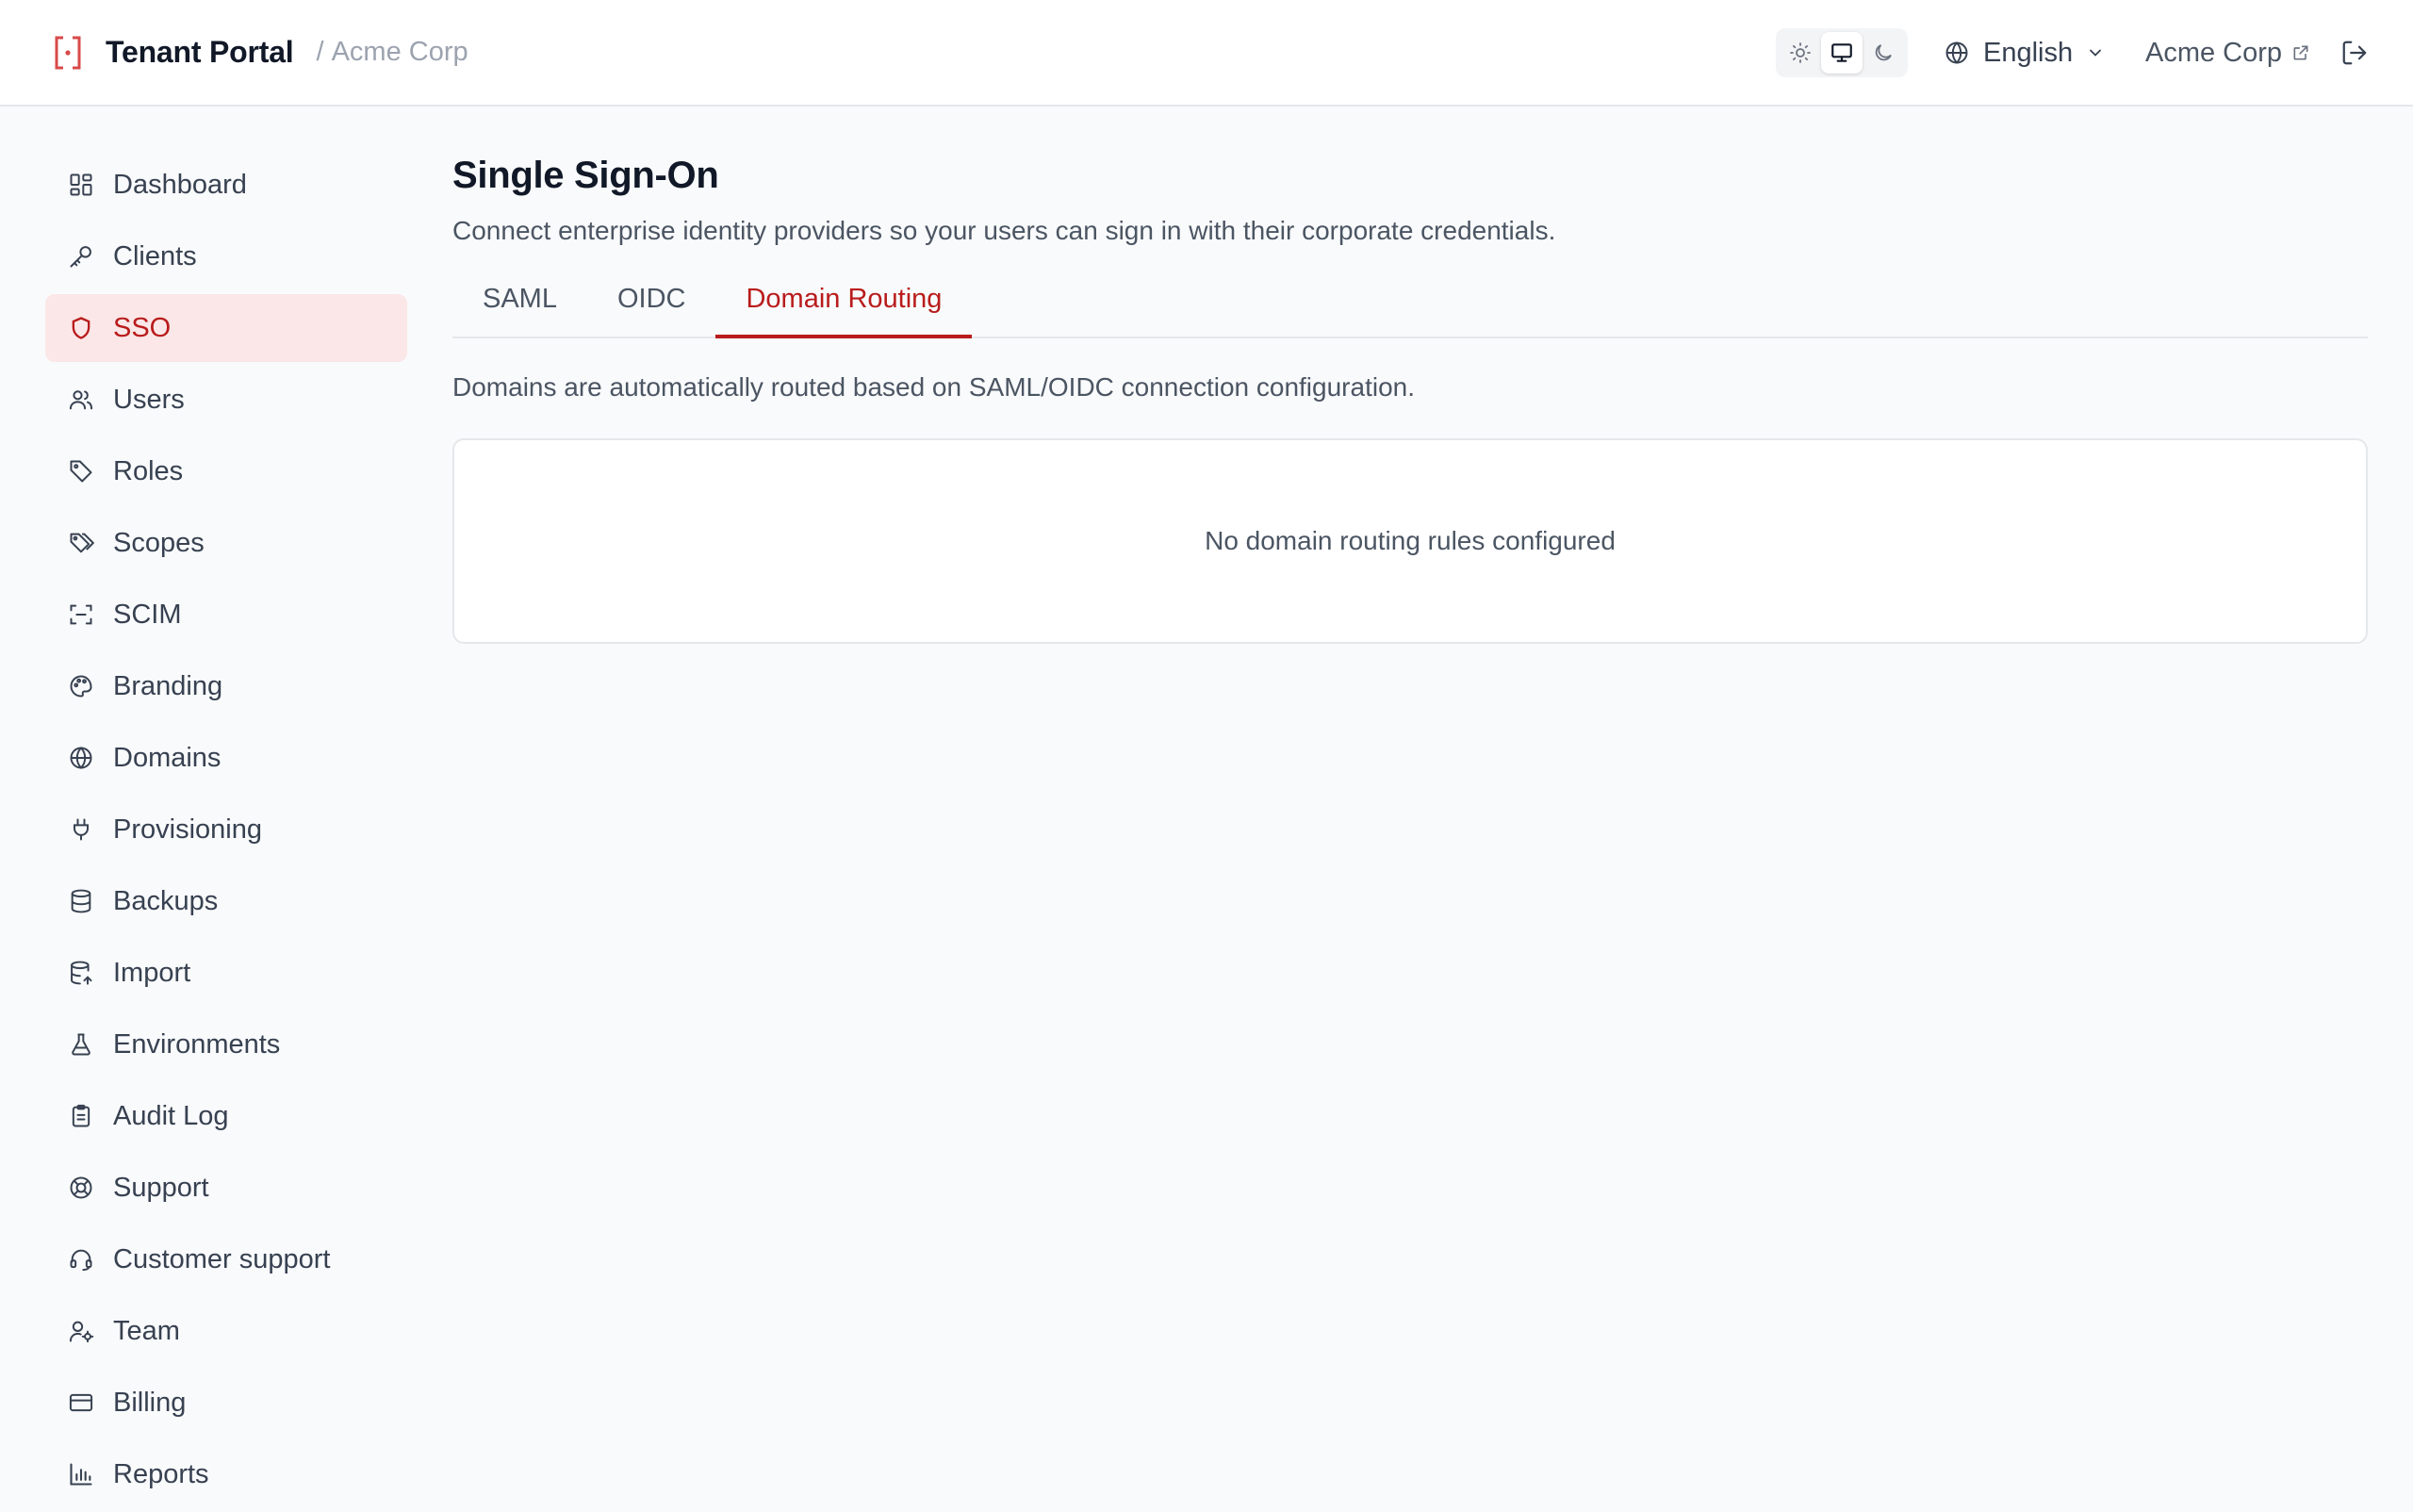  What do you see at coordinates (180, 184) in the screenshot?
I see `sidebar-item-label: Dashboard` at bounding box center [180, 184].